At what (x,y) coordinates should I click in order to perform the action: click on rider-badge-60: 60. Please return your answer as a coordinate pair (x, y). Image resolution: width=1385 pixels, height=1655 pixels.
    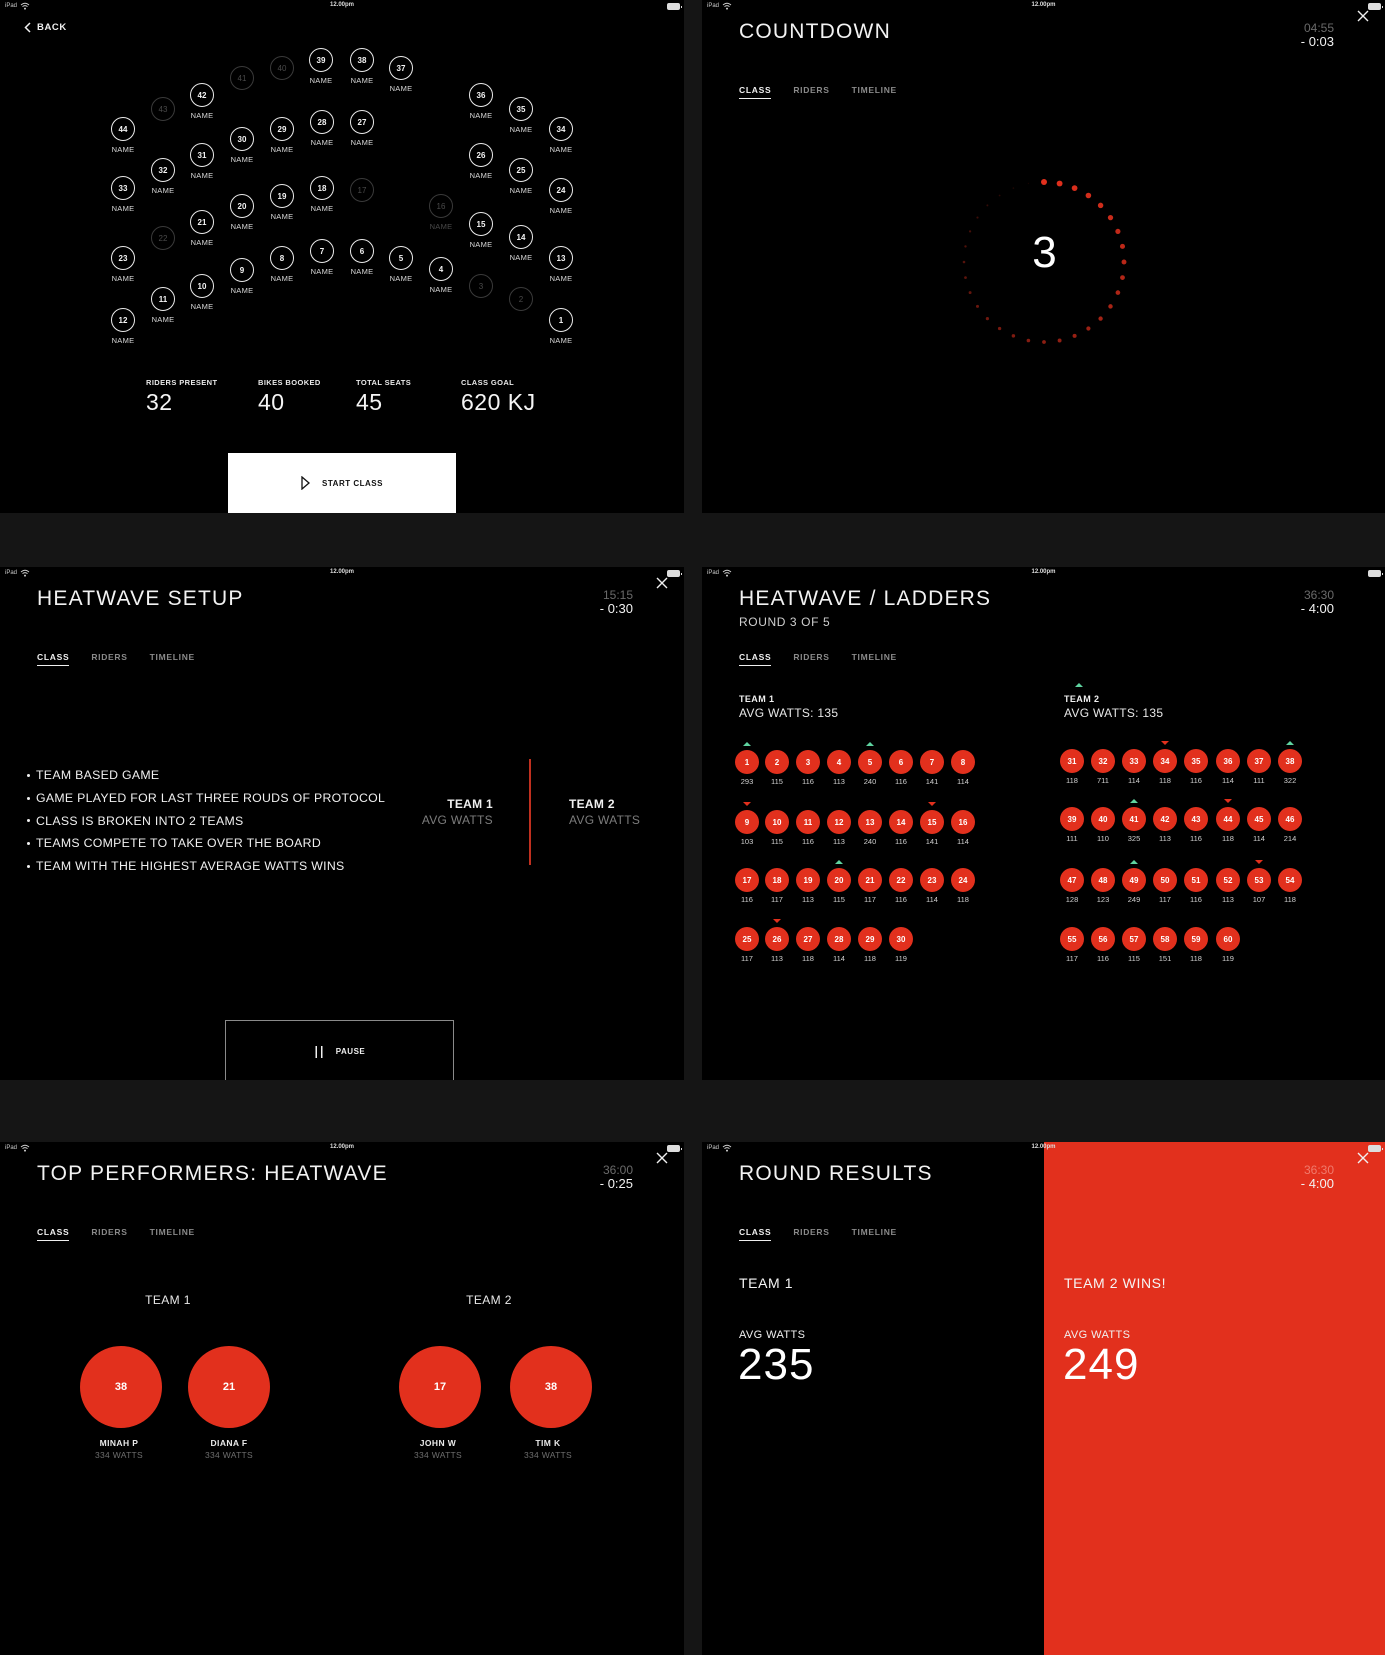
    Looking at the image, I should click on (1228, 939).